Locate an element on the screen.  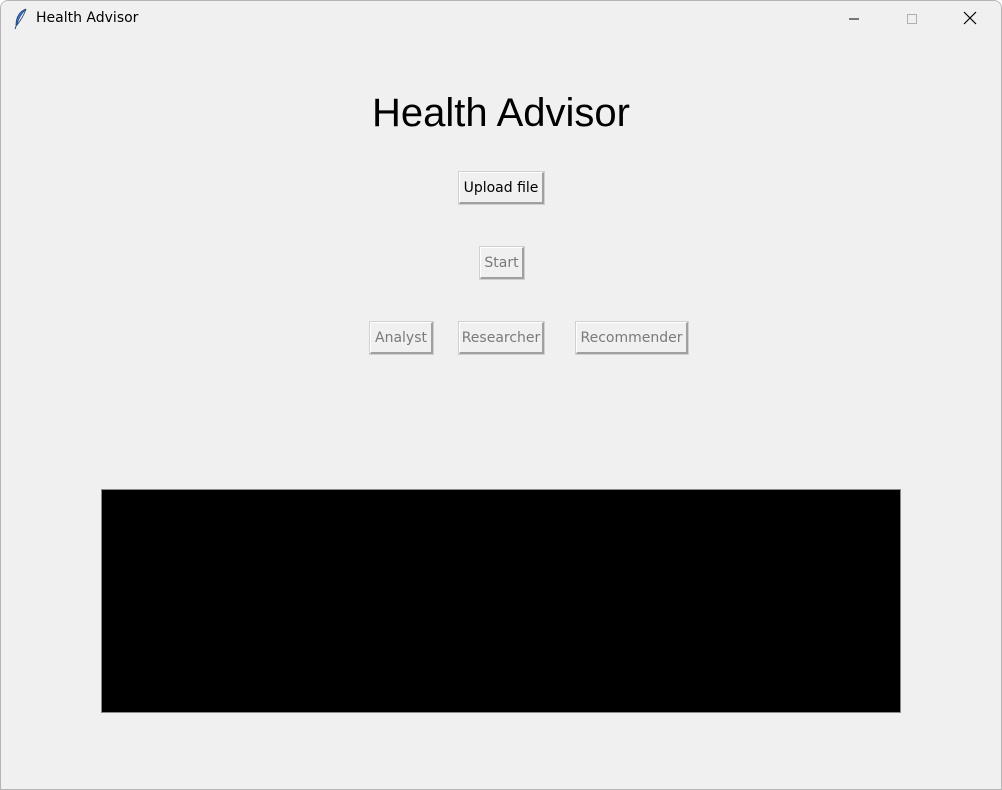
minimize-icon is located at coordinates (854, 19).